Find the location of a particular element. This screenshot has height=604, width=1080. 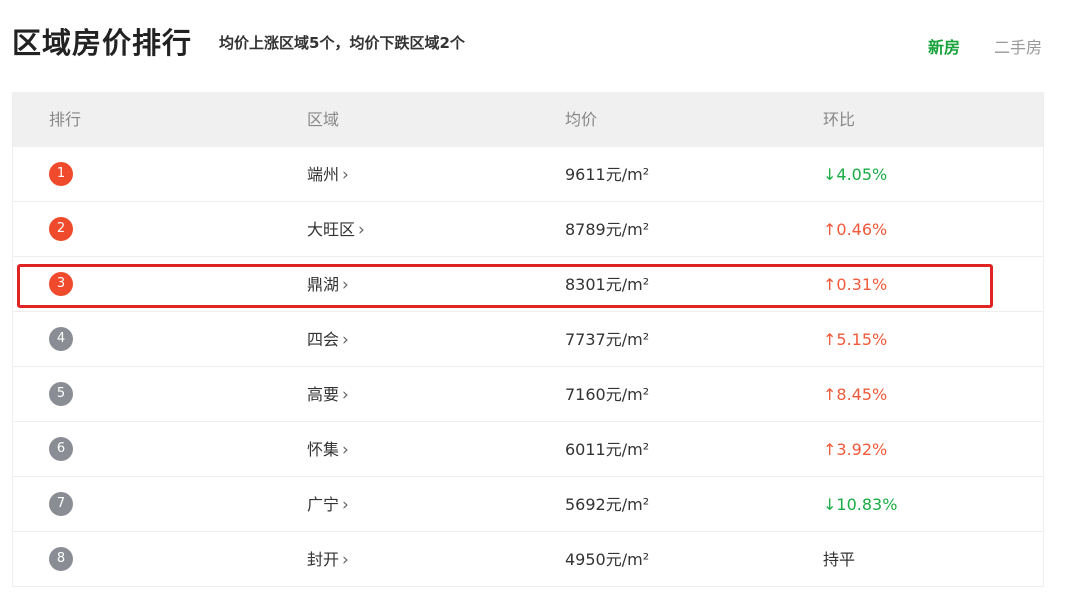

table-row: 4 四会 › 7737元/m² ↑5.15% is located at coordinates (528, 339).